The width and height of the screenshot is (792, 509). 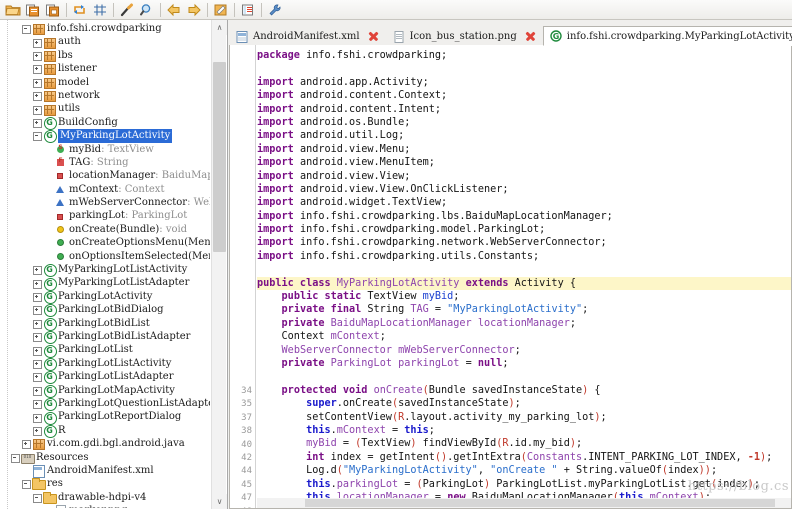 I want to click on tree-node-label: onCreateOptionsMenu(Menu), so click(x=139, y=243).